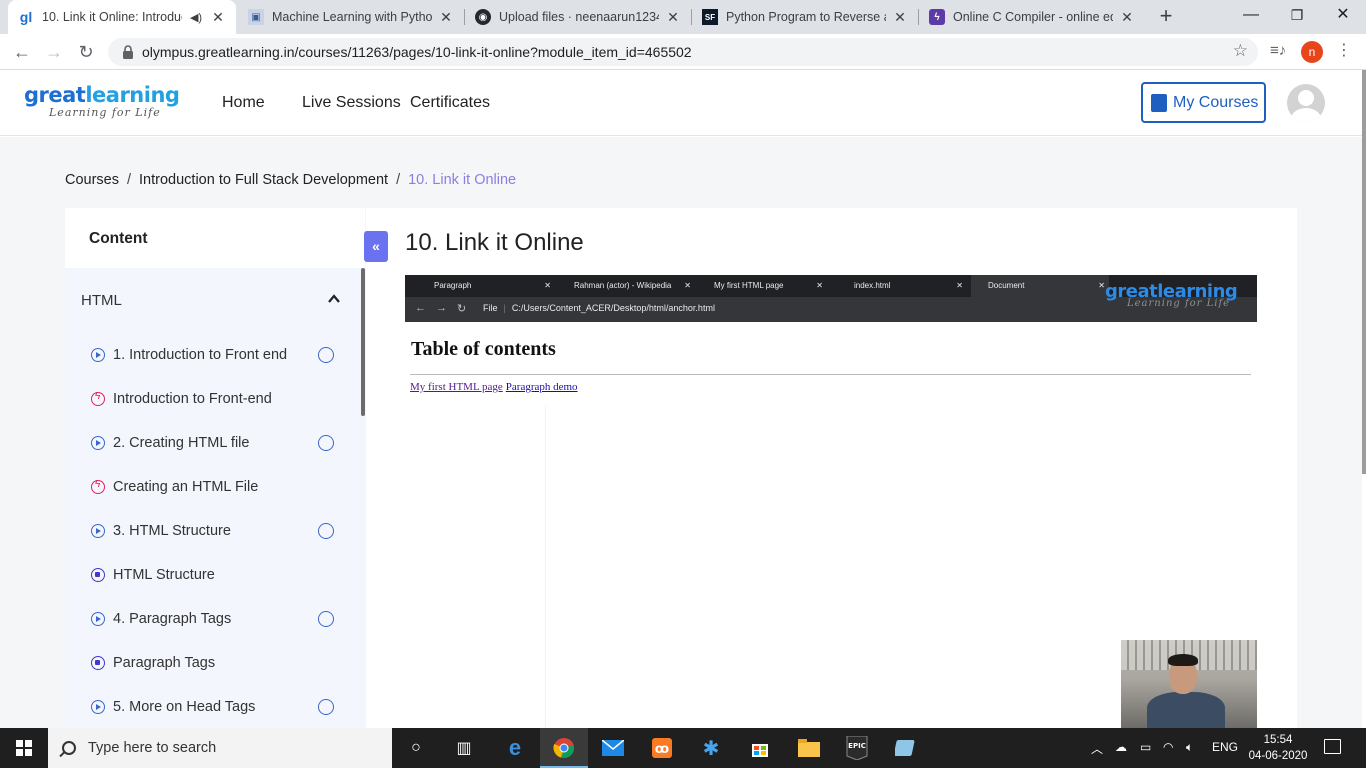  Describe the element at coordinates (1171, 295) in the screenshot. I see `greatlearning-watermark: greatlearning Learning for Life` at that location.